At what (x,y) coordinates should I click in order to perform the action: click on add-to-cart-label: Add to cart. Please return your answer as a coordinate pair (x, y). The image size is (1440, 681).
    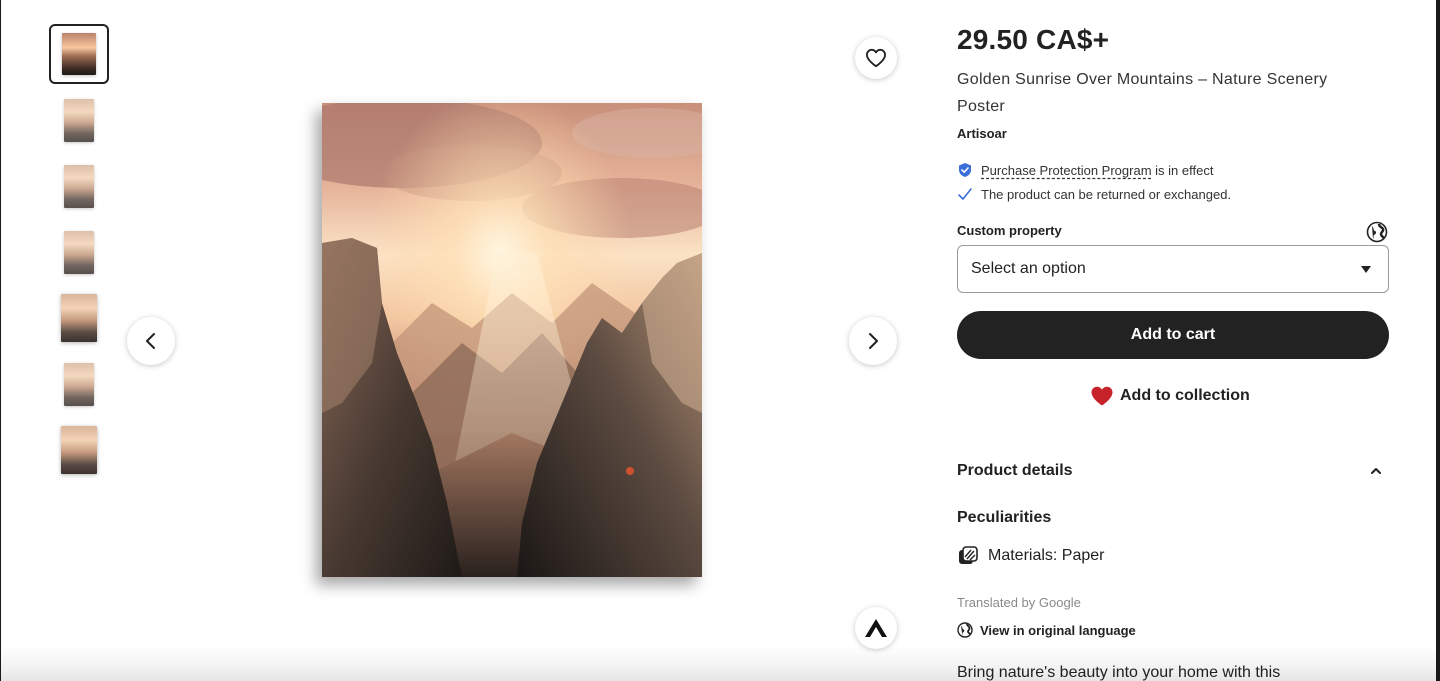
    Looking at the image, I should click on (1173, 334).